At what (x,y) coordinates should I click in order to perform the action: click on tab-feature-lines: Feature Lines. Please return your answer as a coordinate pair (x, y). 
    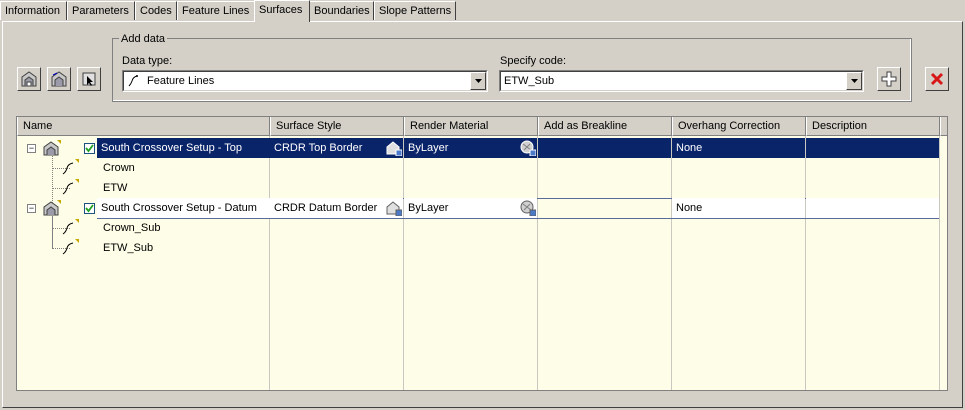
    Looking at the image, I should click on (216, 10).